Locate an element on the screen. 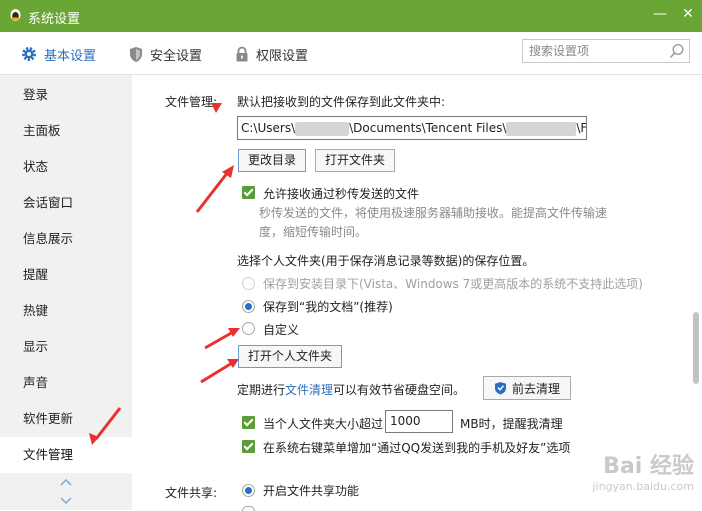 This screenshot has height=511, width=702. change-directory-button: 更改目录 is located at coordinates (272, 160).